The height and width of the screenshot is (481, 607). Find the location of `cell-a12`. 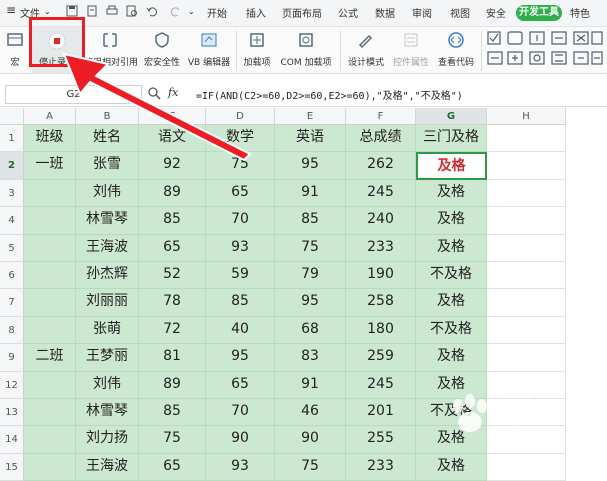

cell-a12 is located at coordinates (50, 385).